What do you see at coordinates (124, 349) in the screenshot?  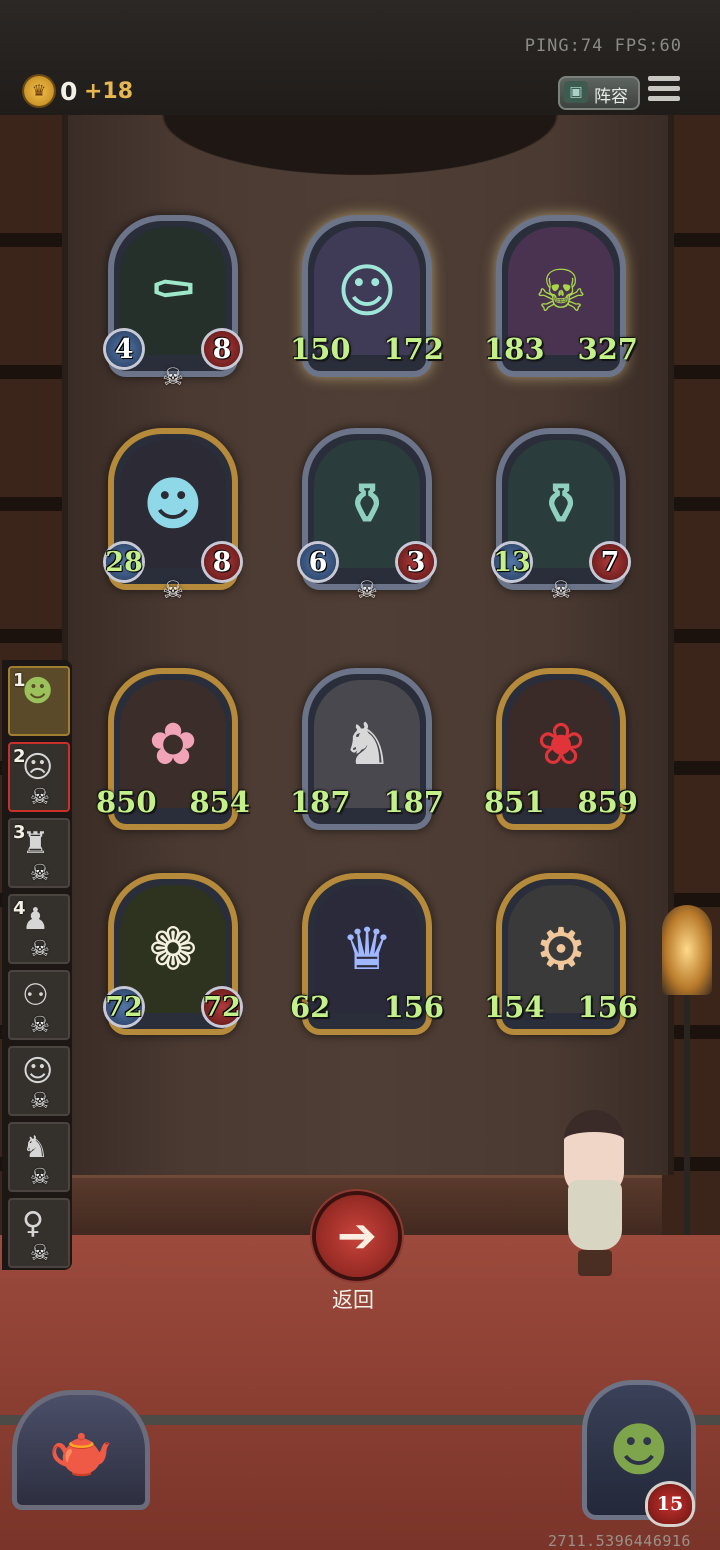 I see `attack-stat: 4` at bounding box center [124, 349].